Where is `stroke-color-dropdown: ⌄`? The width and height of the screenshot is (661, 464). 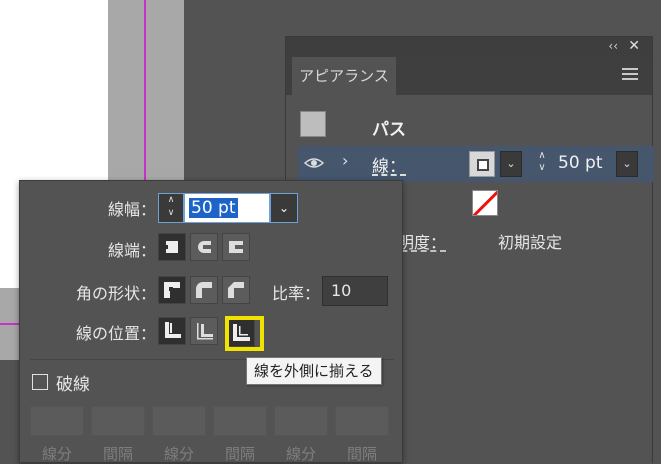 stroke-color-dropdown: ⌄ is located at coordinates (511, 164).